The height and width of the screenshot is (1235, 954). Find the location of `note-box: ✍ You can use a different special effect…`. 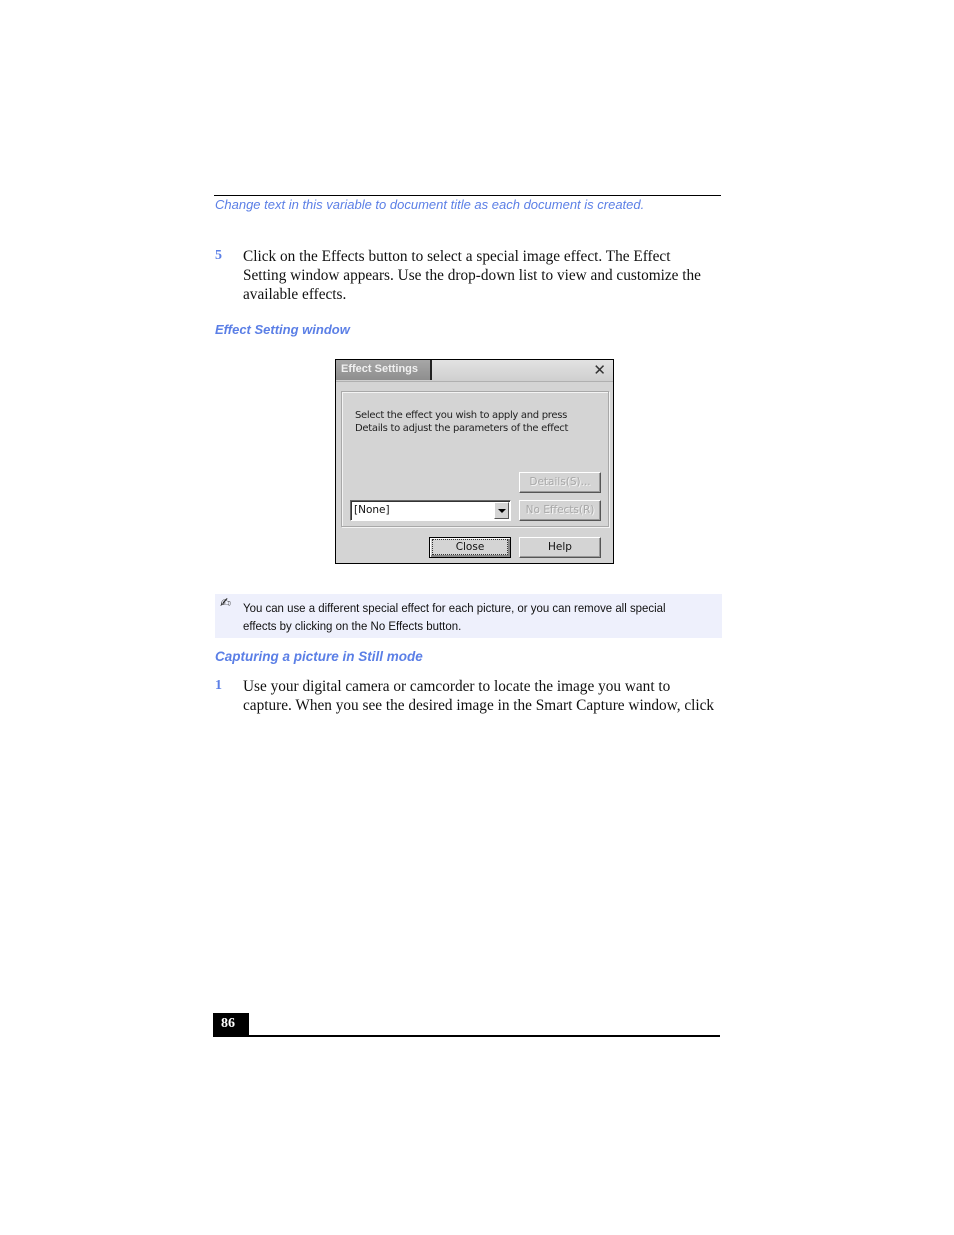

note-box: ✍ You can use a different special effect… is located at coordinates (468, 616).